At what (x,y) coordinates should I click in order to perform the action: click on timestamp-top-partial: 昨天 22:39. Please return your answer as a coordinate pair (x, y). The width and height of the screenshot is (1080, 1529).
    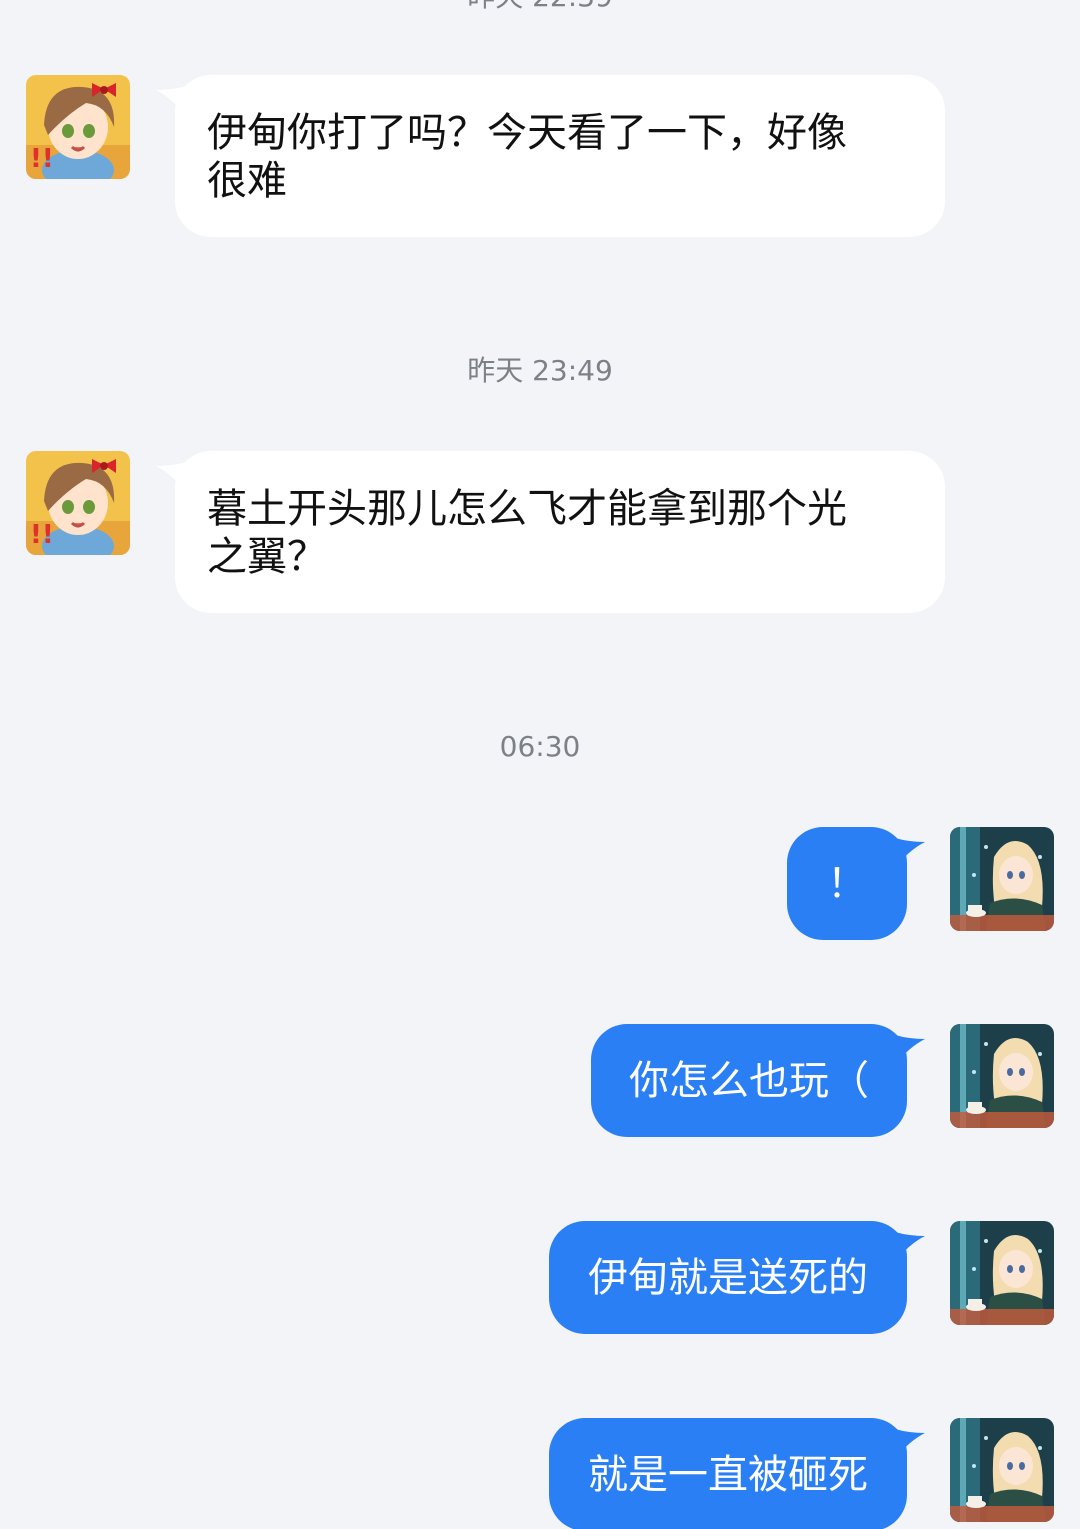
    Looking at the image, I should click on (540, 7).